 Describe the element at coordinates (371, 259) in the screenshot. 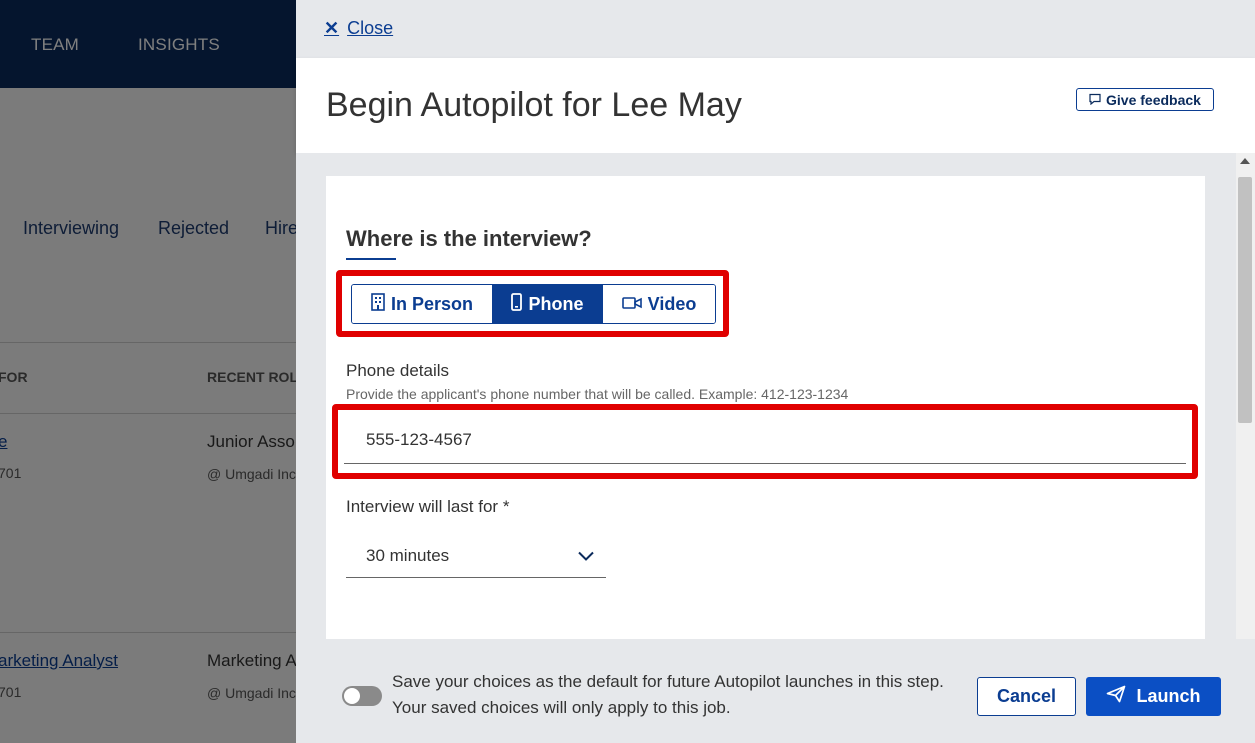

I see `section-underline` at that location.